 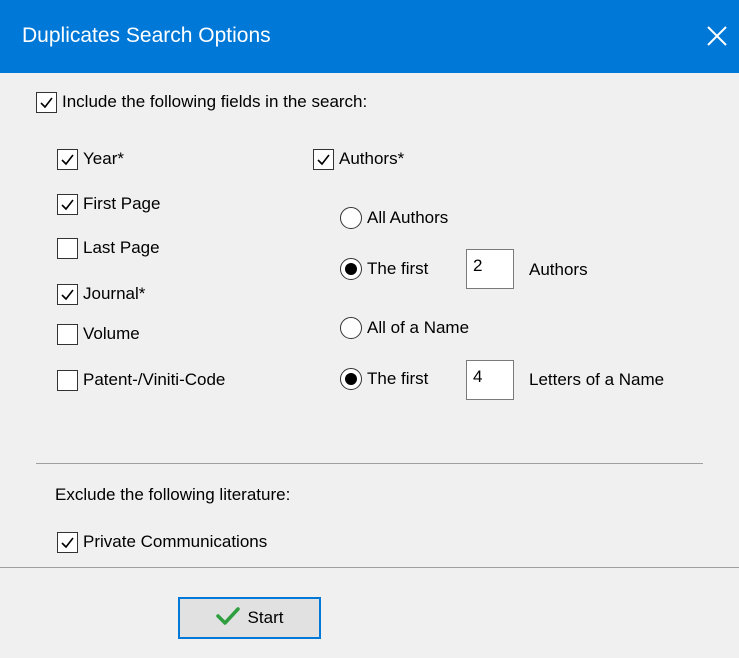 I want to click on first-n-letters-label: The first, so click(x=398, y=378).